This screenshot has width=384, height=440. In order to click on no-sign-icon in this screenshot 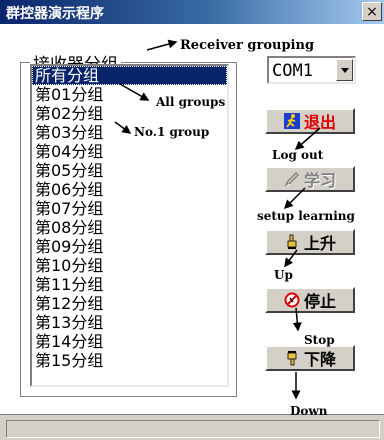, I will do `click(292, 300)`.